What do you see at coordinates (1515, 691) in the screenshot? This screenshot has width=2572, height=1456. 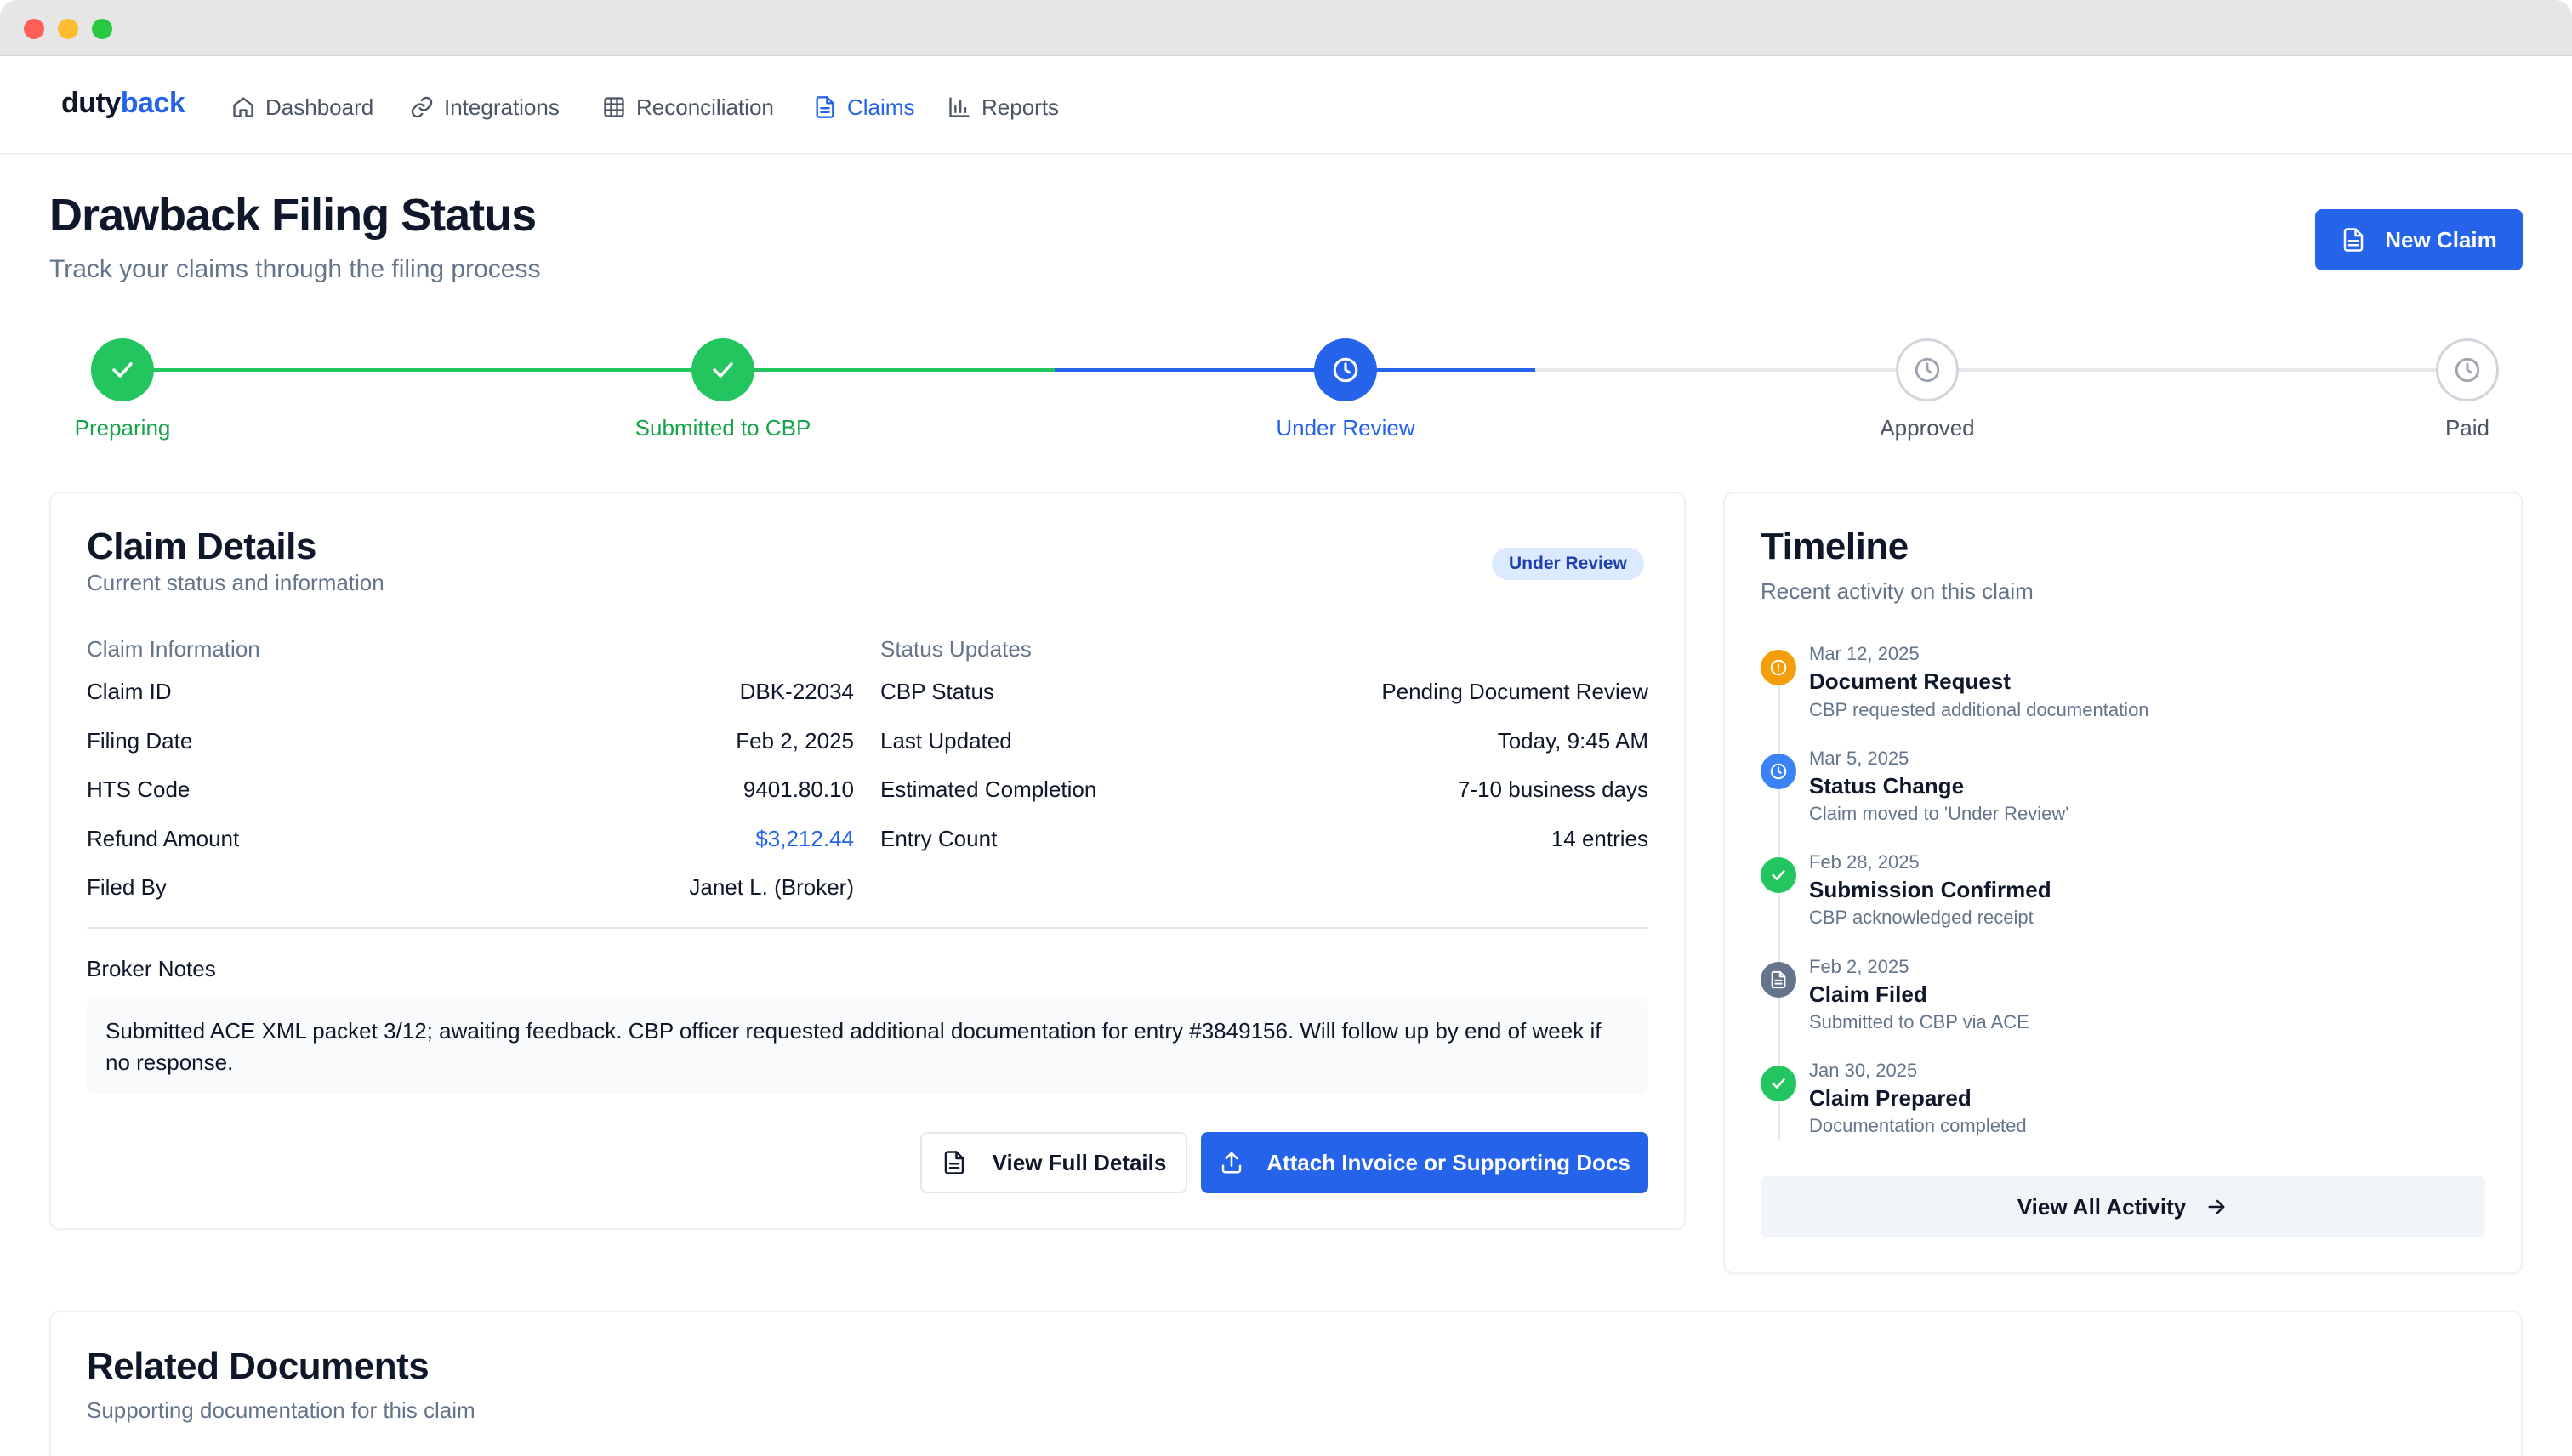 I see `cbp-status-value: Pending Document Review` at bounding box center [1515, 691].